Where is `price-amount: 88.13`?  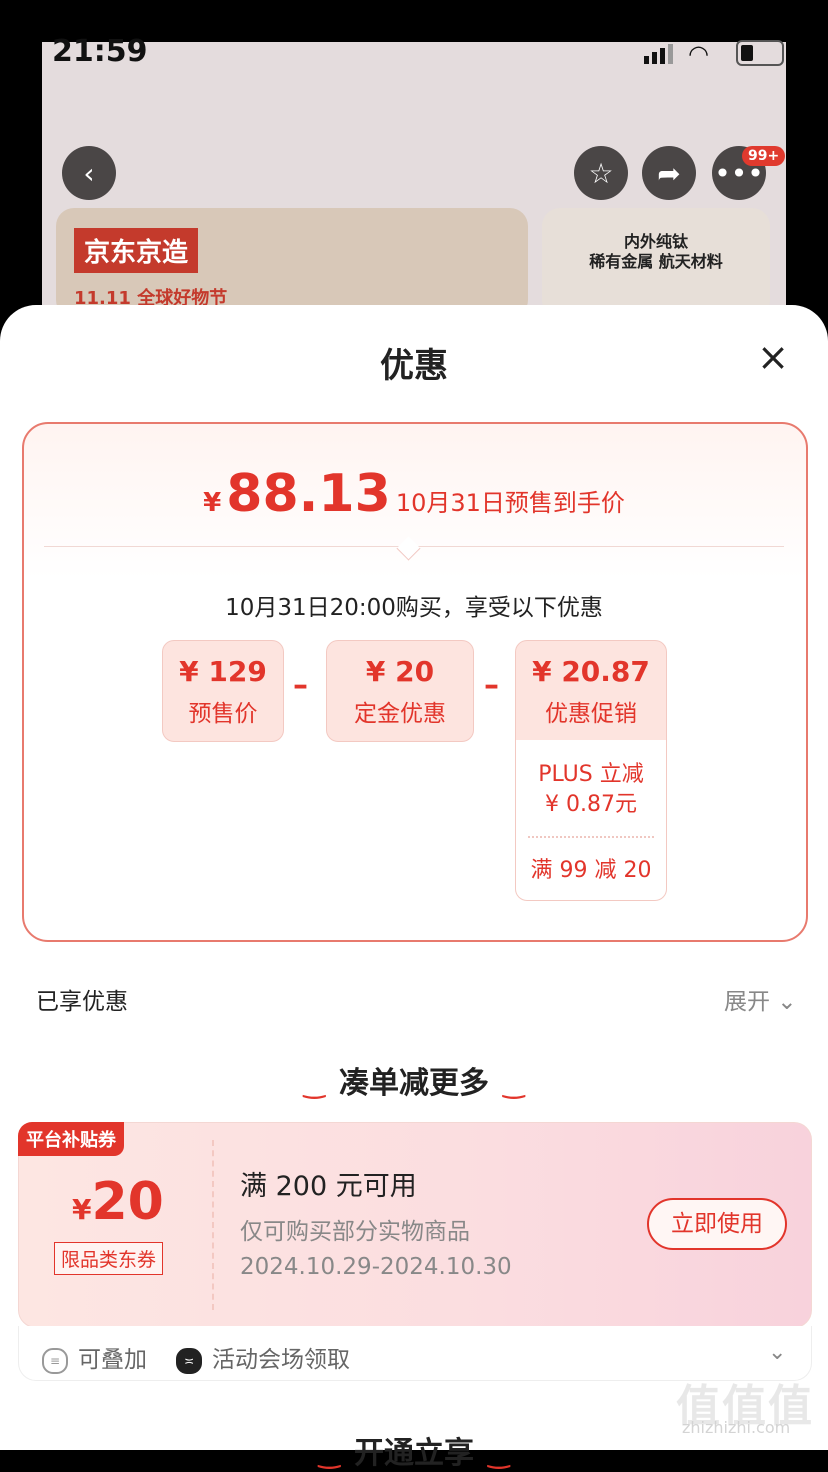 price-amount: 88.13 is located at coordinates (308, 494).